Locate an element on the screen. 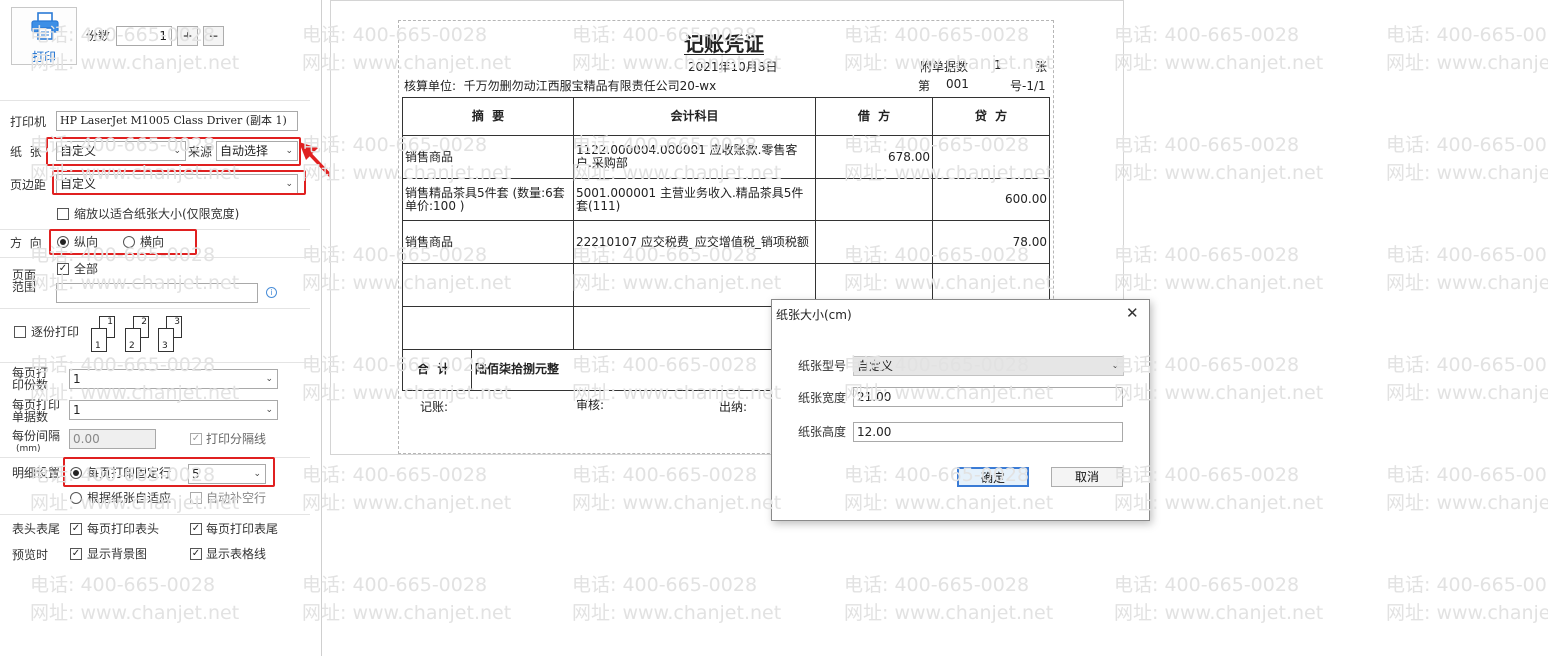  auto-fill-checkbox is located at coordinates (196, 498).